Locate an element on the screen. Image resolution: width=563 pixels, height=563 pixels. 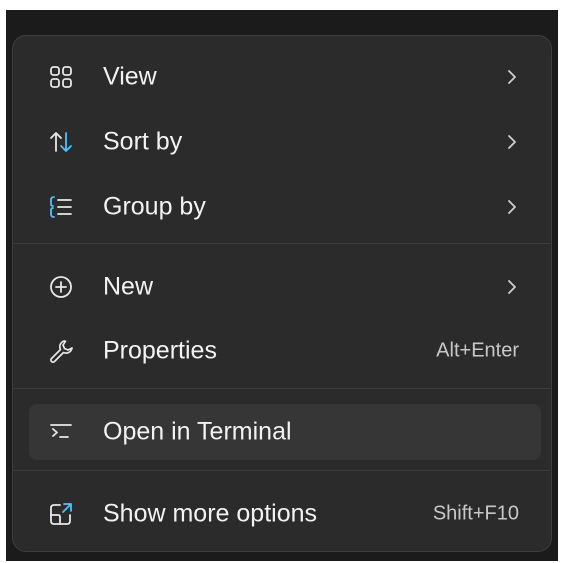
menu-item-show-more-options: Show more options Shift+F10 is located at coordinates (285, 514).